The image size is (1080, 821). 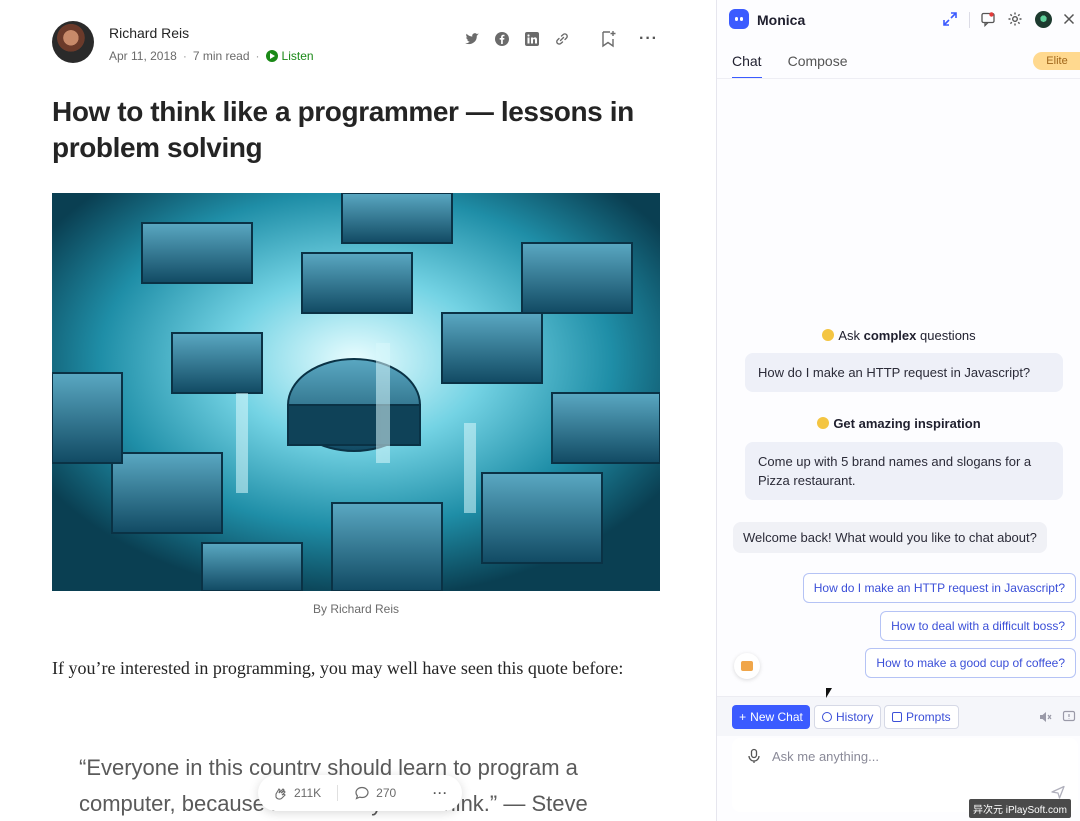 I want to click on new-chat-label: New Chat, so click(x=776, y=717).